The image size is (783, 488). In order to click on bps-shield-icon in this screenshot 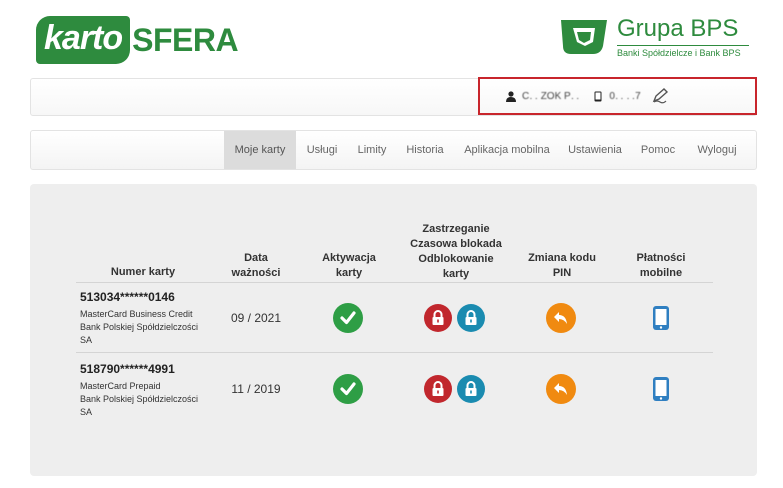, I will do `click(584, 37)`.